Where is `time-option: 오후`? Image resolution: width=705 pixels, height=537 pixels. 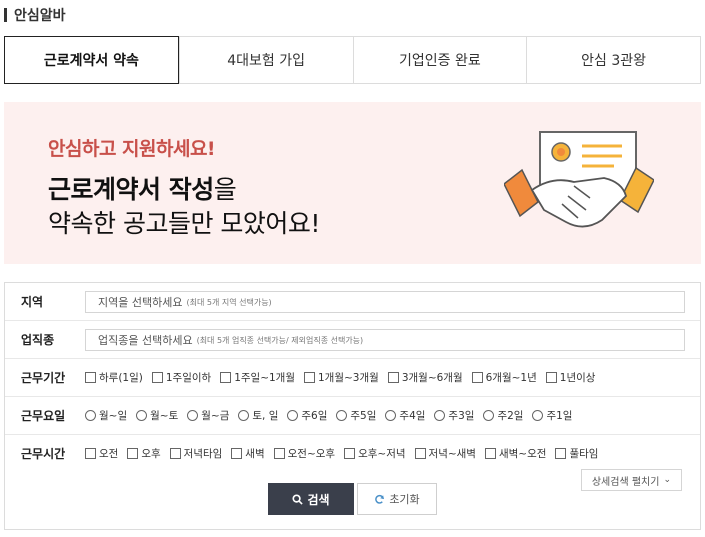
time-option: 오후 is located at coordinates (144, 453).